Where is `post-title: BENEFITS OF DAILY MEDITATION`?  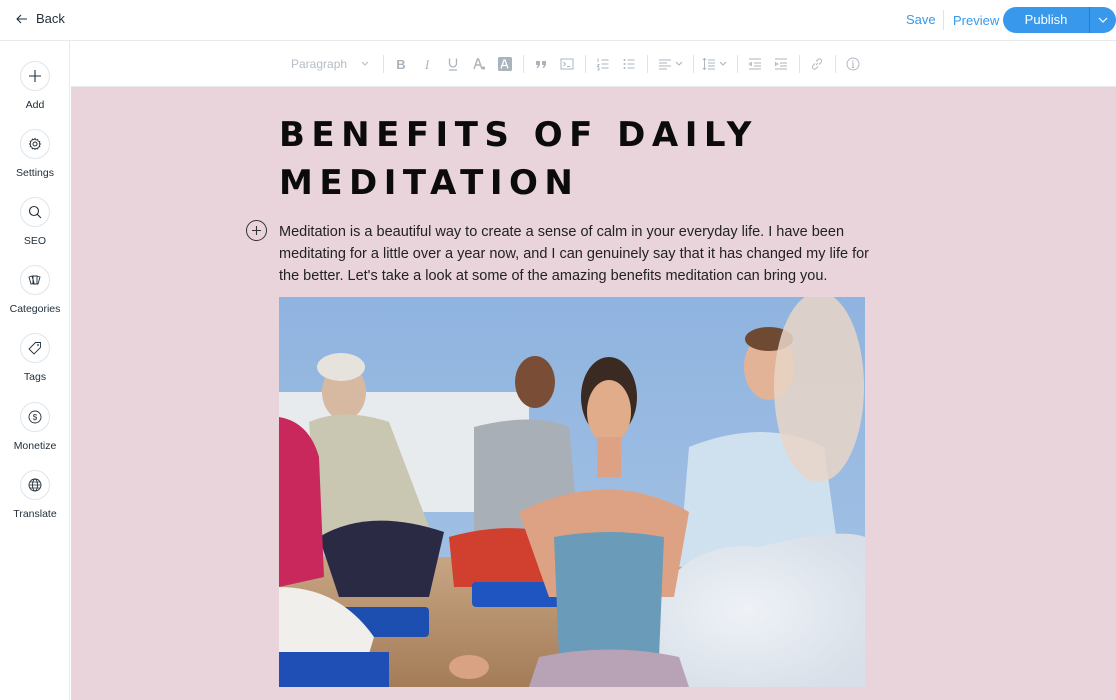 post-title: BENEFITS OF DAILY MEDITATION is located at coordinates (559, 159).